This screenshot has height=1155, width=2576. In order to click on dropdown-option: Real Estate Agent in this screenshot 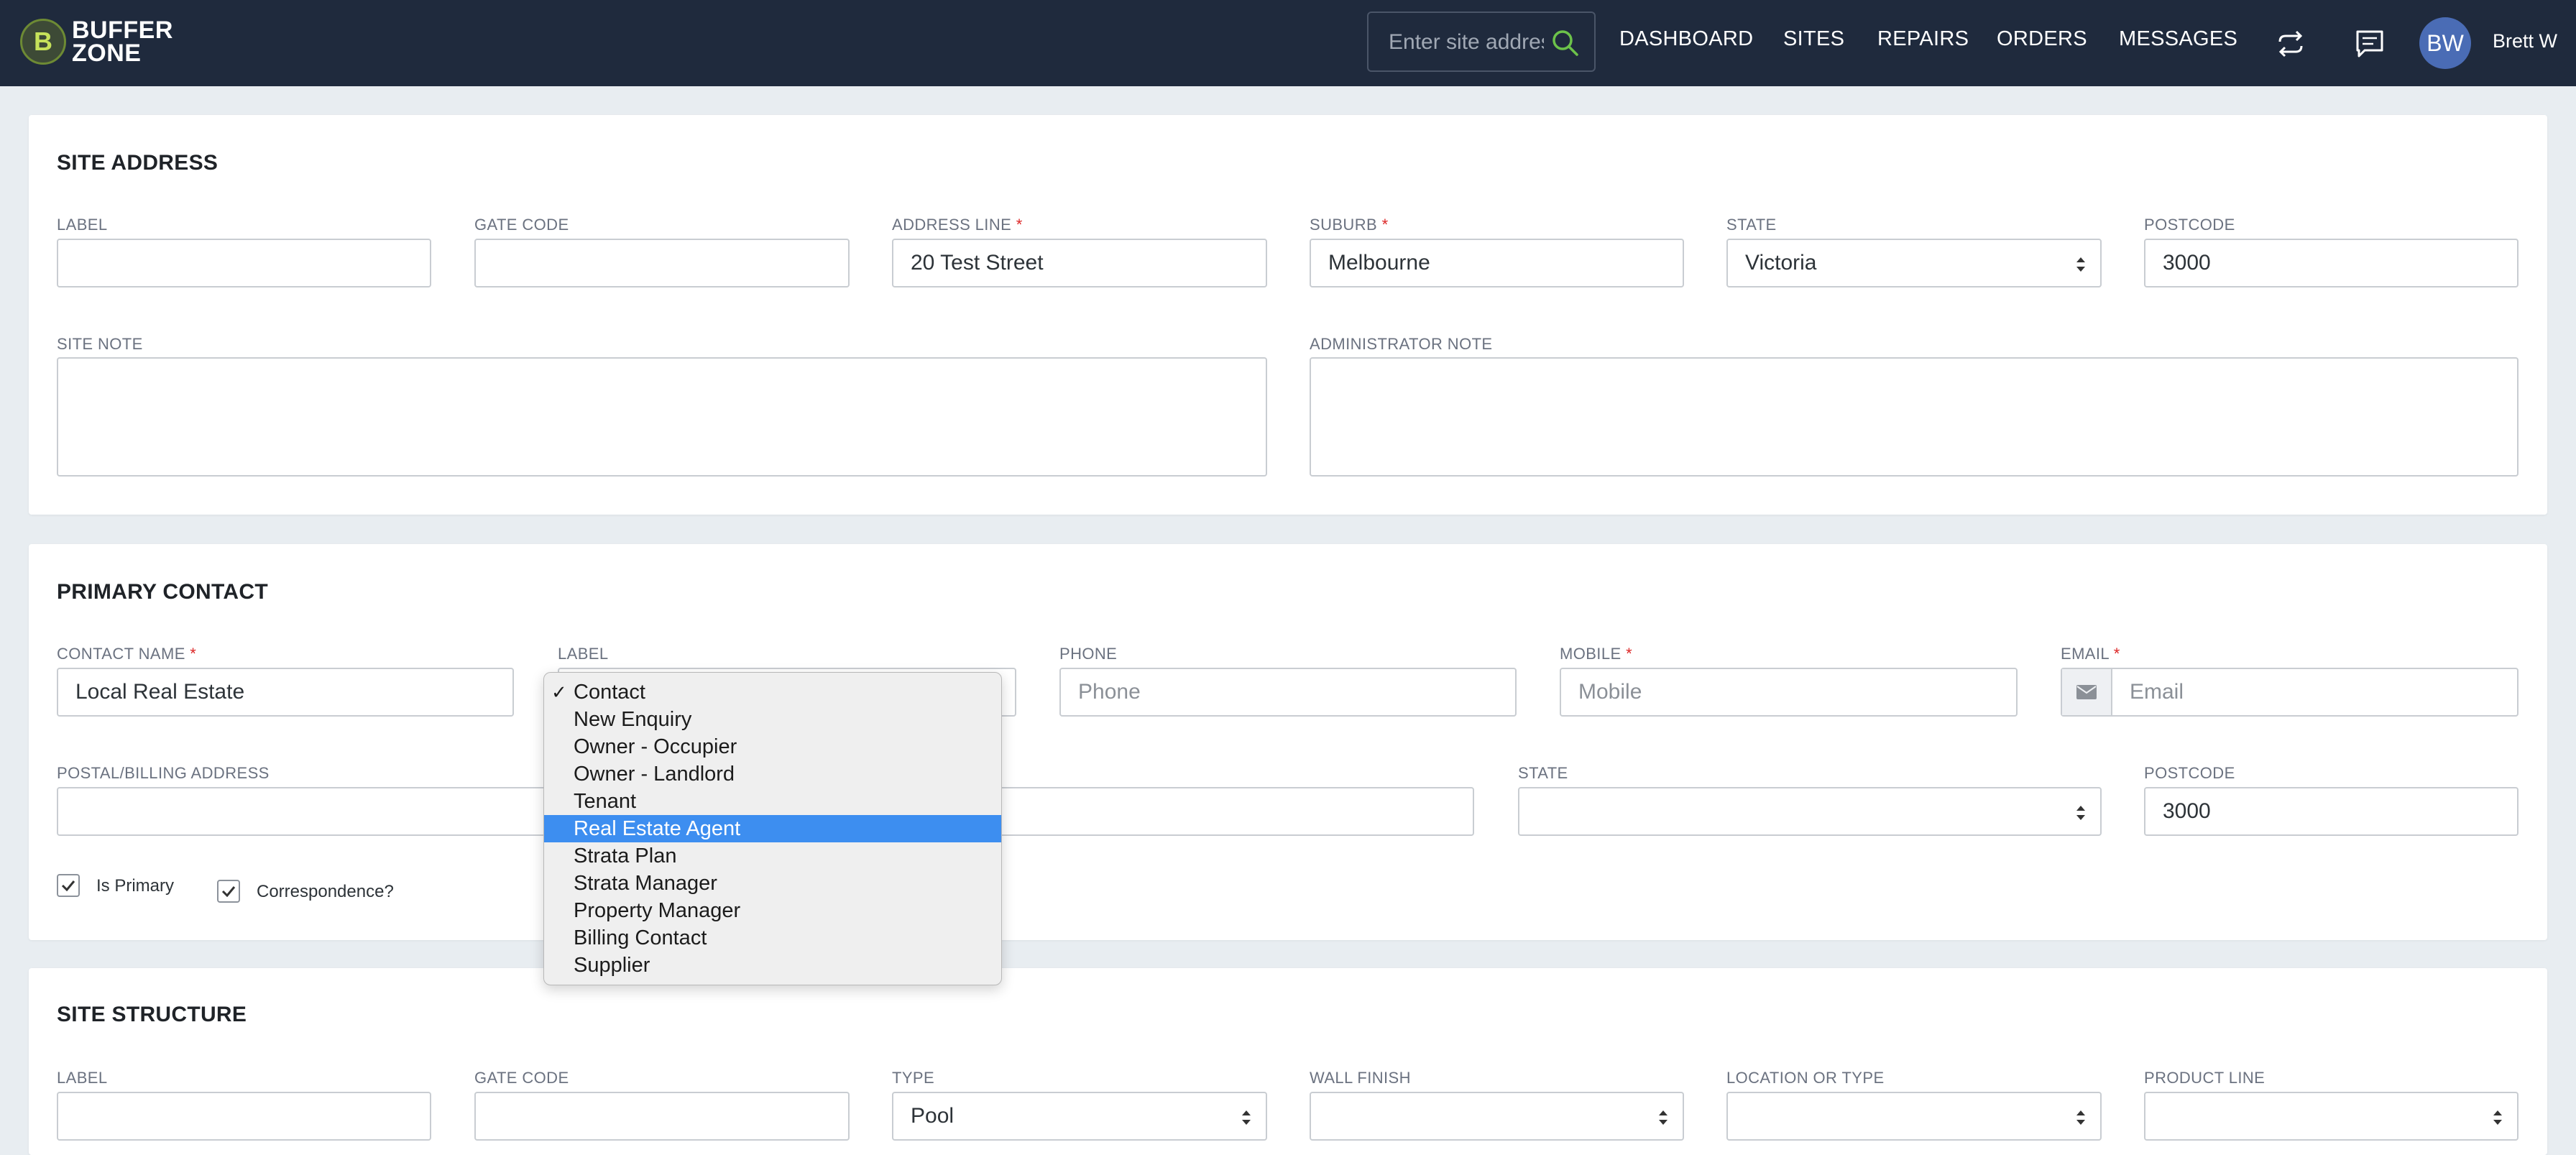, I will do `click(772, 828)`.